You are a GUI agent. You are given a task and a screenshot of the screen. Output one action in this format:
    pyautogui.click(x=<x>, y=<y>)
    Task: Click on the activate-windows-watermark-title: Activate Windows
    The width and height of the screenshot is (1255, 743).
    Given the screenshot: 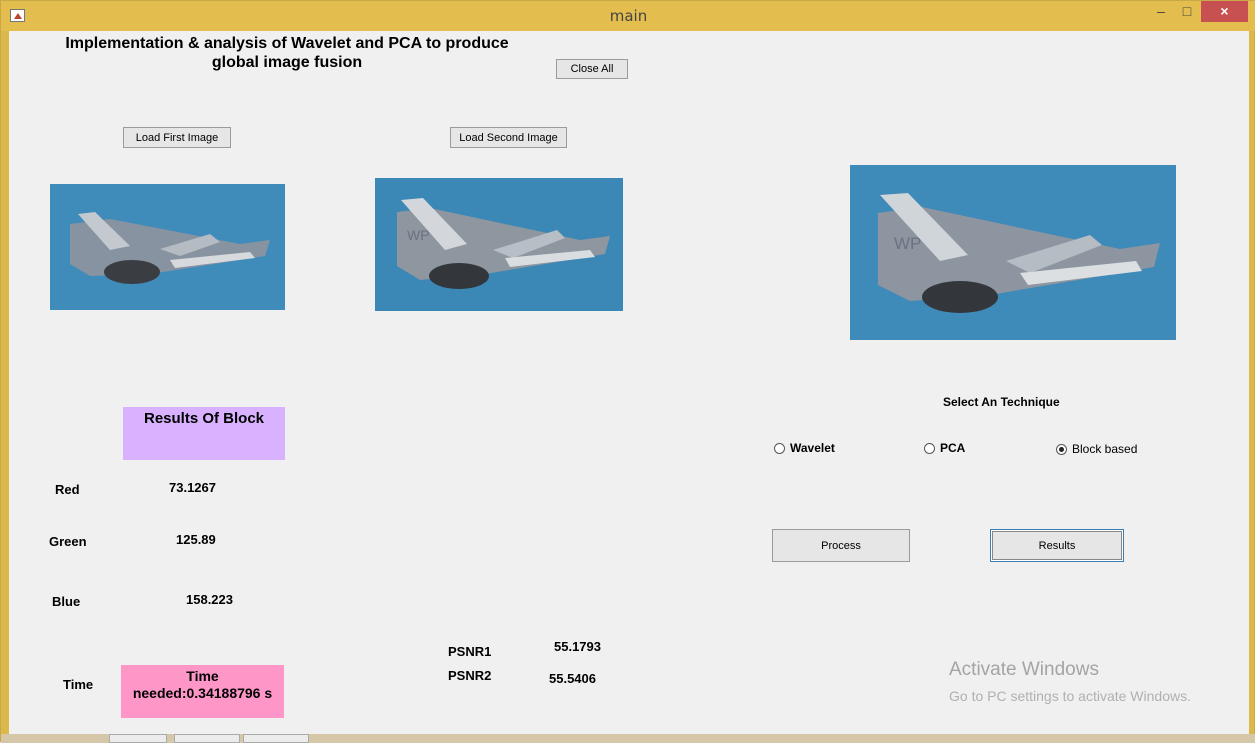 What is the action you would take?
    pyautogui.click(x=1024, y=669)
    